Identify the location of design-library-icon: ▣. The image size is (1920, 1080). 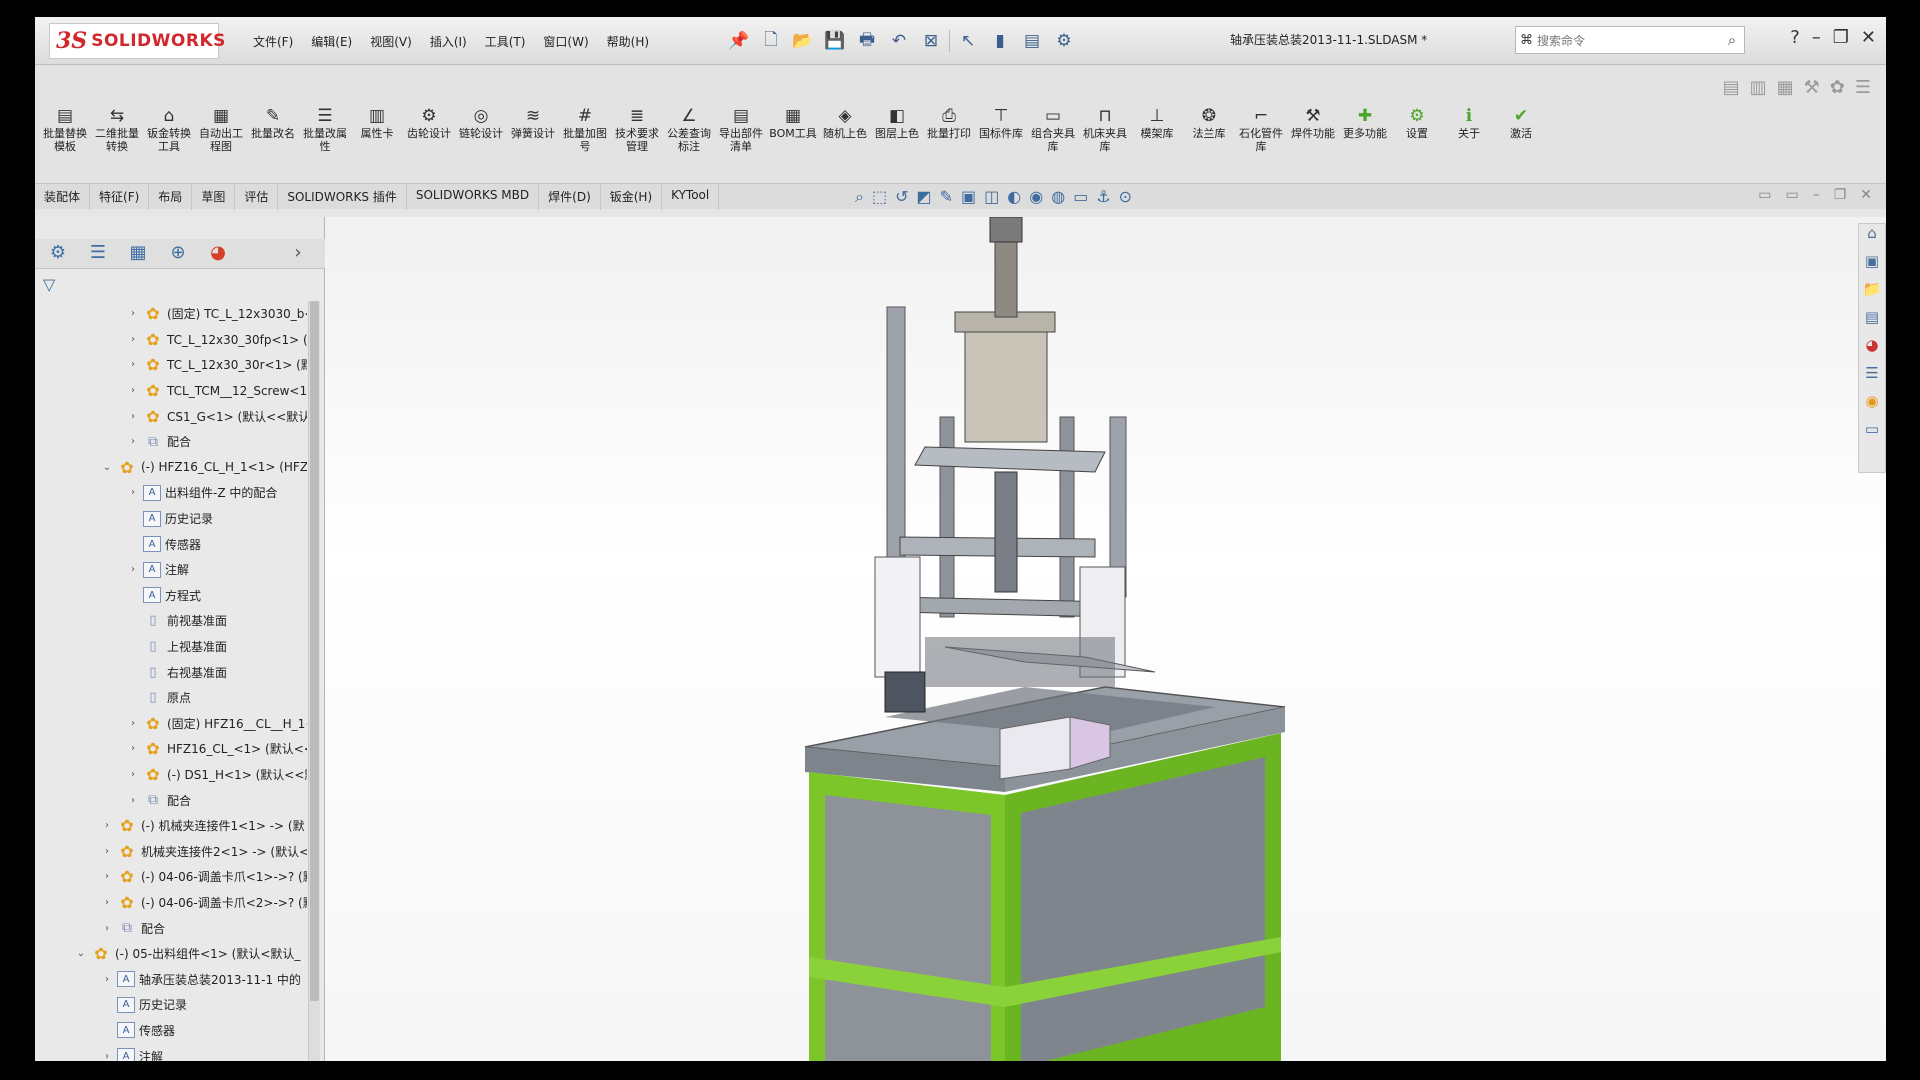
(1872, 263).